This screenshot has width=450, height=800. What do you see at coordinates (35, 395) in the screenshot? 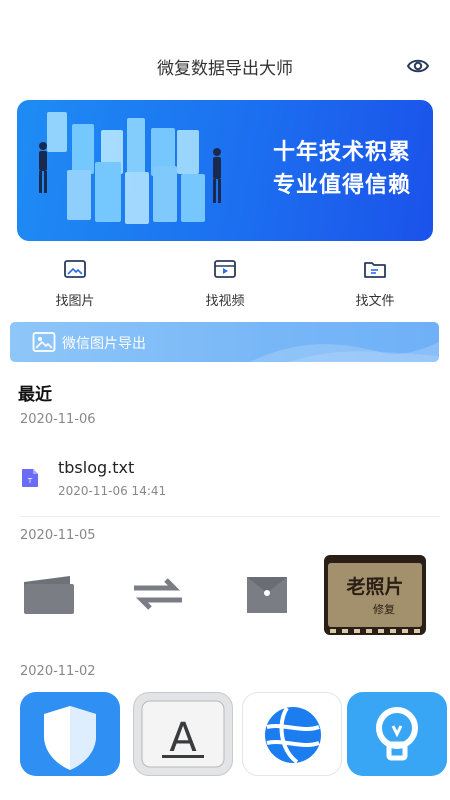
I see `recent-heading: 最近` at bounding box center [35, 395].